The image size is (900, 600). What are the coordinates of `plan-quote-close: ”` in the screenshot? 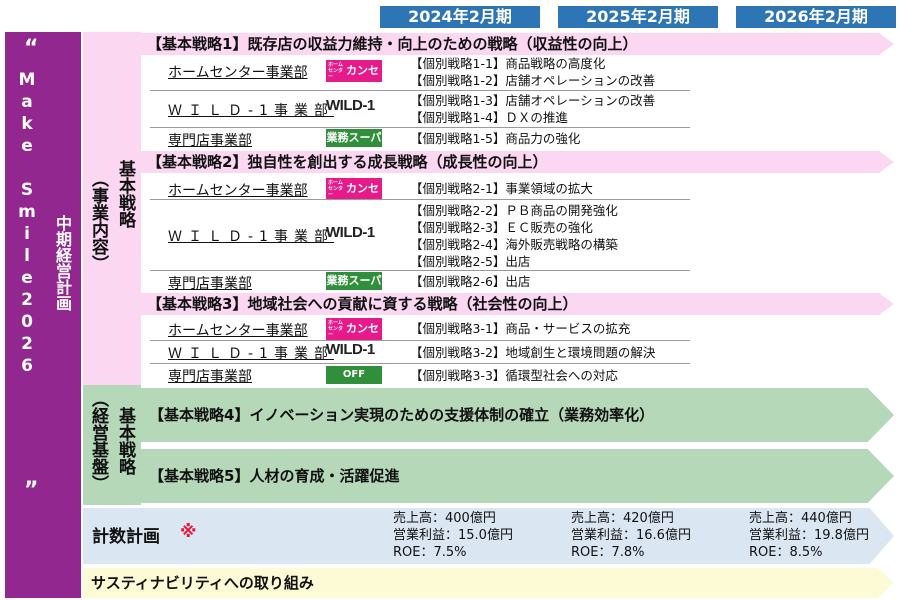 It's located at (31, 490).